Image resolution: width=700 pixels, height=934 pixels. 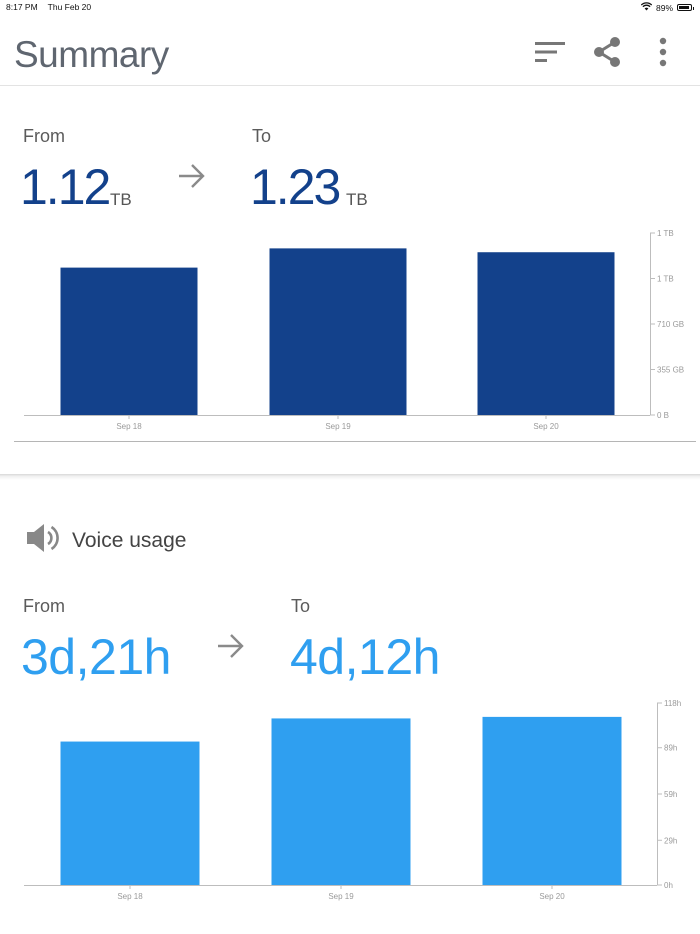 What do you see at coordinates (91, 54) in the screenshot?
I see `page-title: Summary` at bounding box center [91, 54].